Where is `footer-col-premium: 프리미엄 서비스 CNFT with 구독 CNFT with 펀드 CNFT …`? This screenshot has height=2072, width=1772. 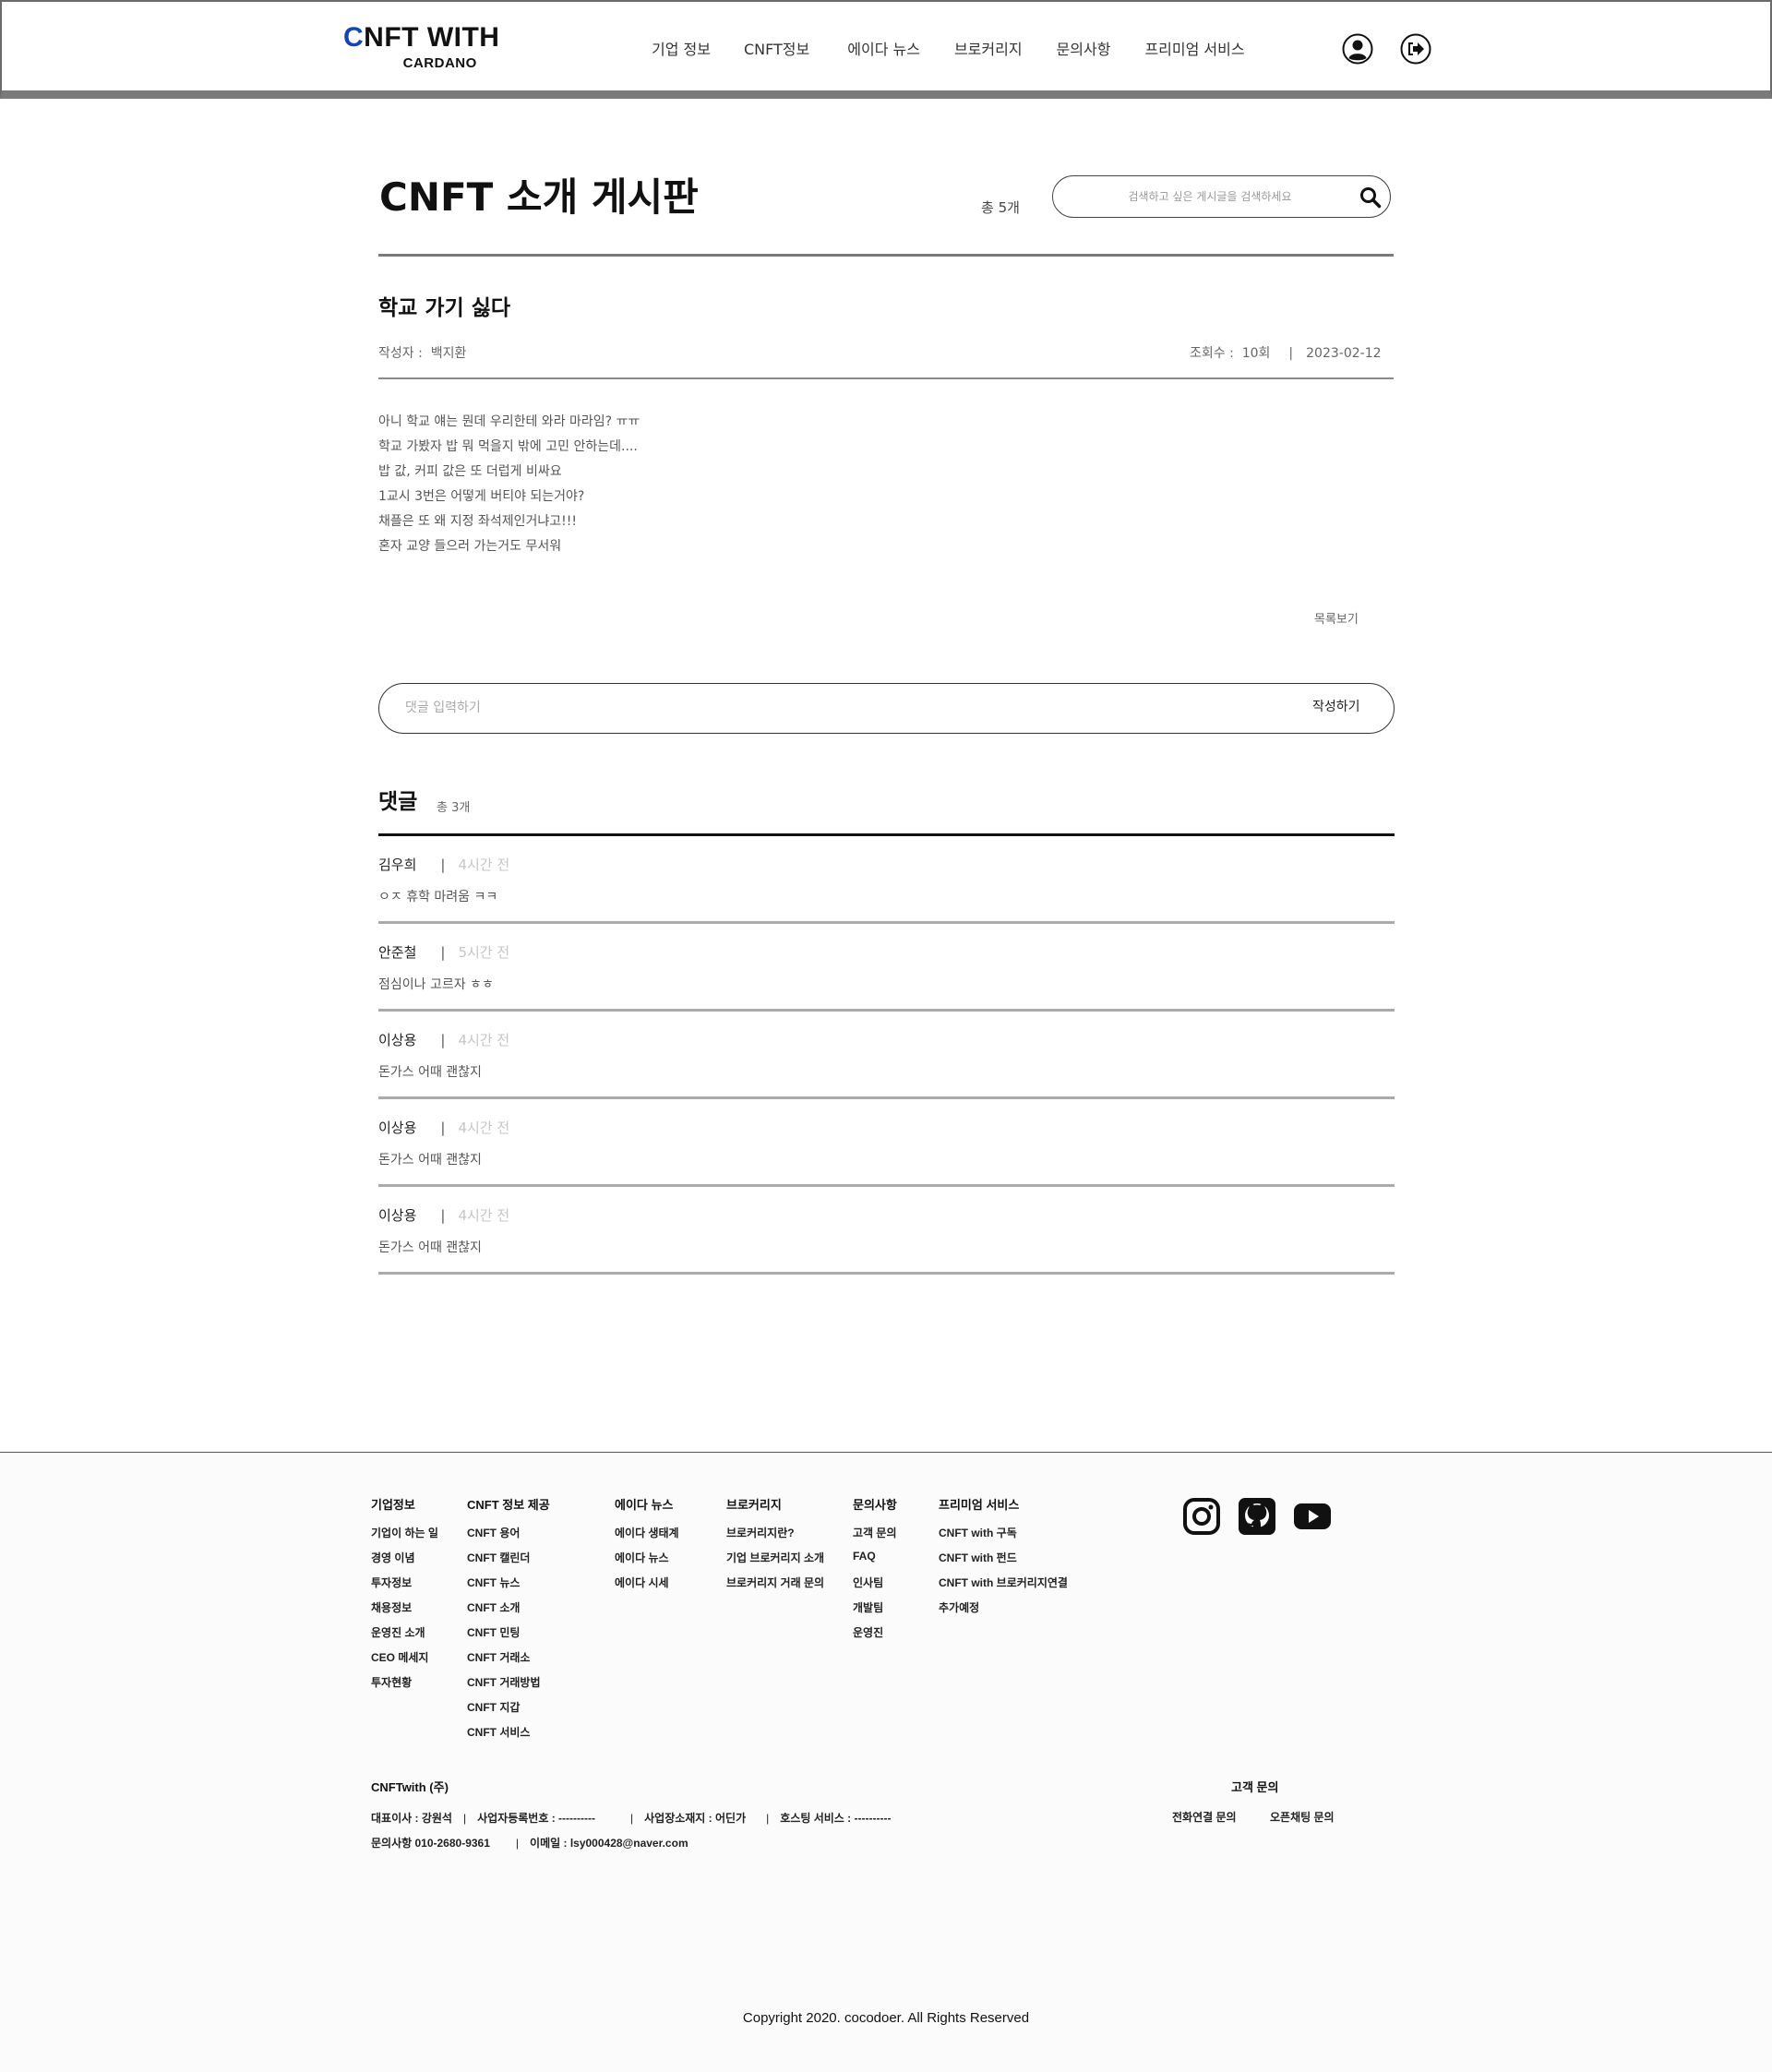 footer-col-premium: 프리미엄 서비스 CNFT with 구독 CNFT with 펀드 CNFT … is located at coordinates (1004, 1560).